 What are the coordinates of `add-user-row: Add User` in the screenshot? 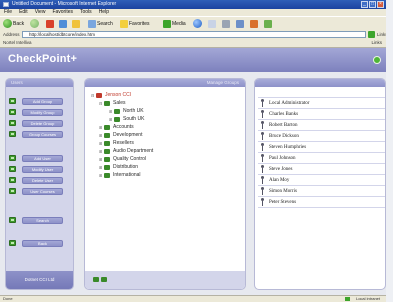 It's located at (36, 158).